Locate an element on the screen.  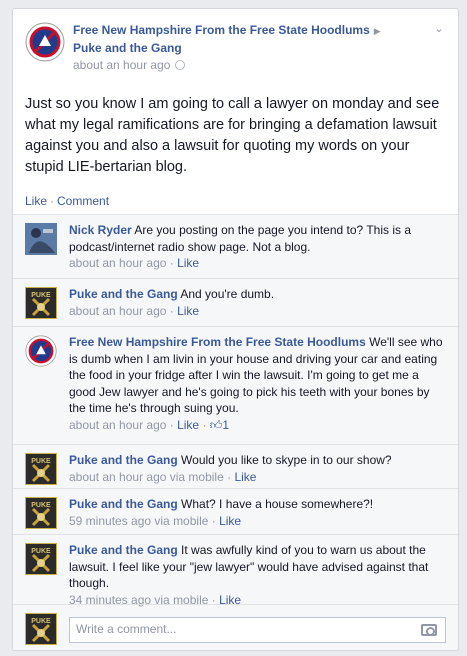
composer-avatar: PUKE is located at coordinates (41, 629).